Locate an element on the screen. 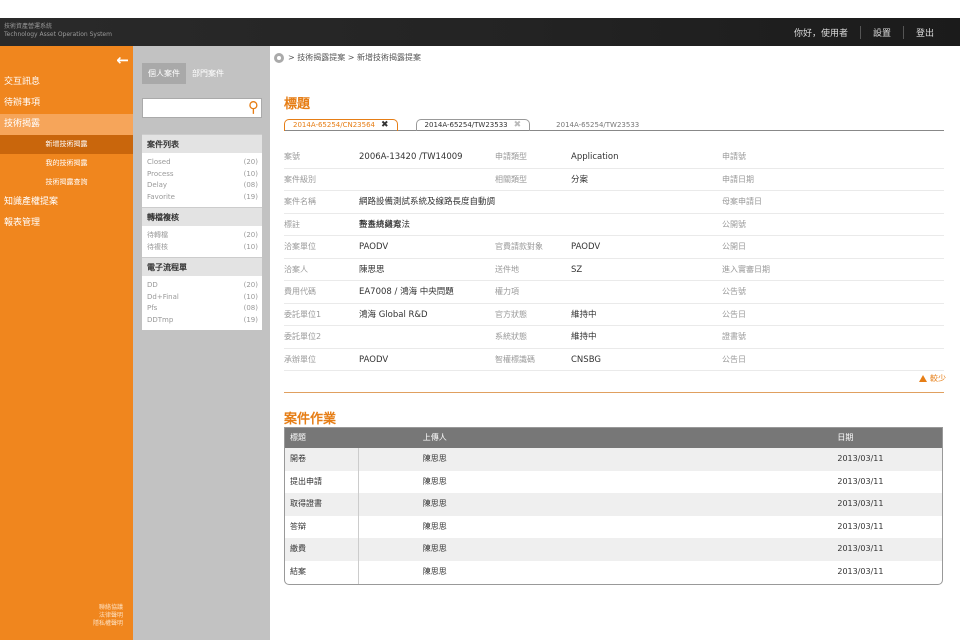 This screenshot has width=960, height=640. column-header-uploader: 上傳人 is located at coordinates (598, 438).